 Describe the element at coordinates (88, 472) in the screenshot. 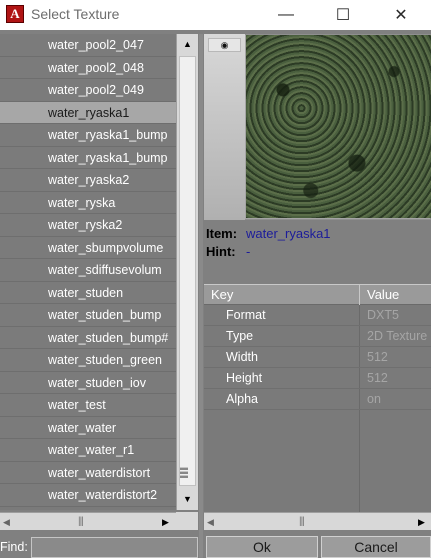

I see `list-item: water_waterdistort` at that location.